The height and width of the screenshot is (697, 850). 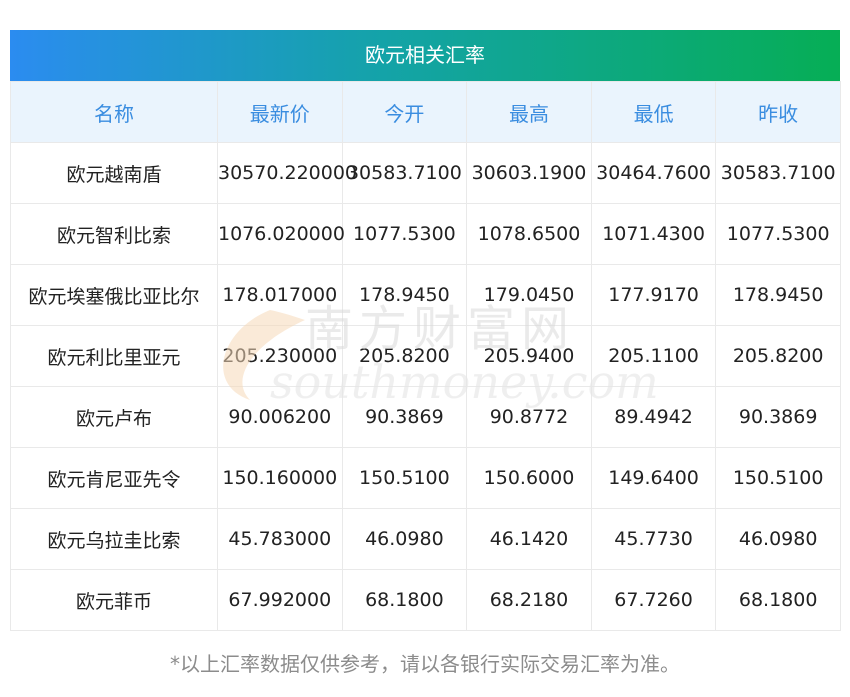 I want to click on cell-name: 欧元乌拉圭比索, so click(x=114, y=539).